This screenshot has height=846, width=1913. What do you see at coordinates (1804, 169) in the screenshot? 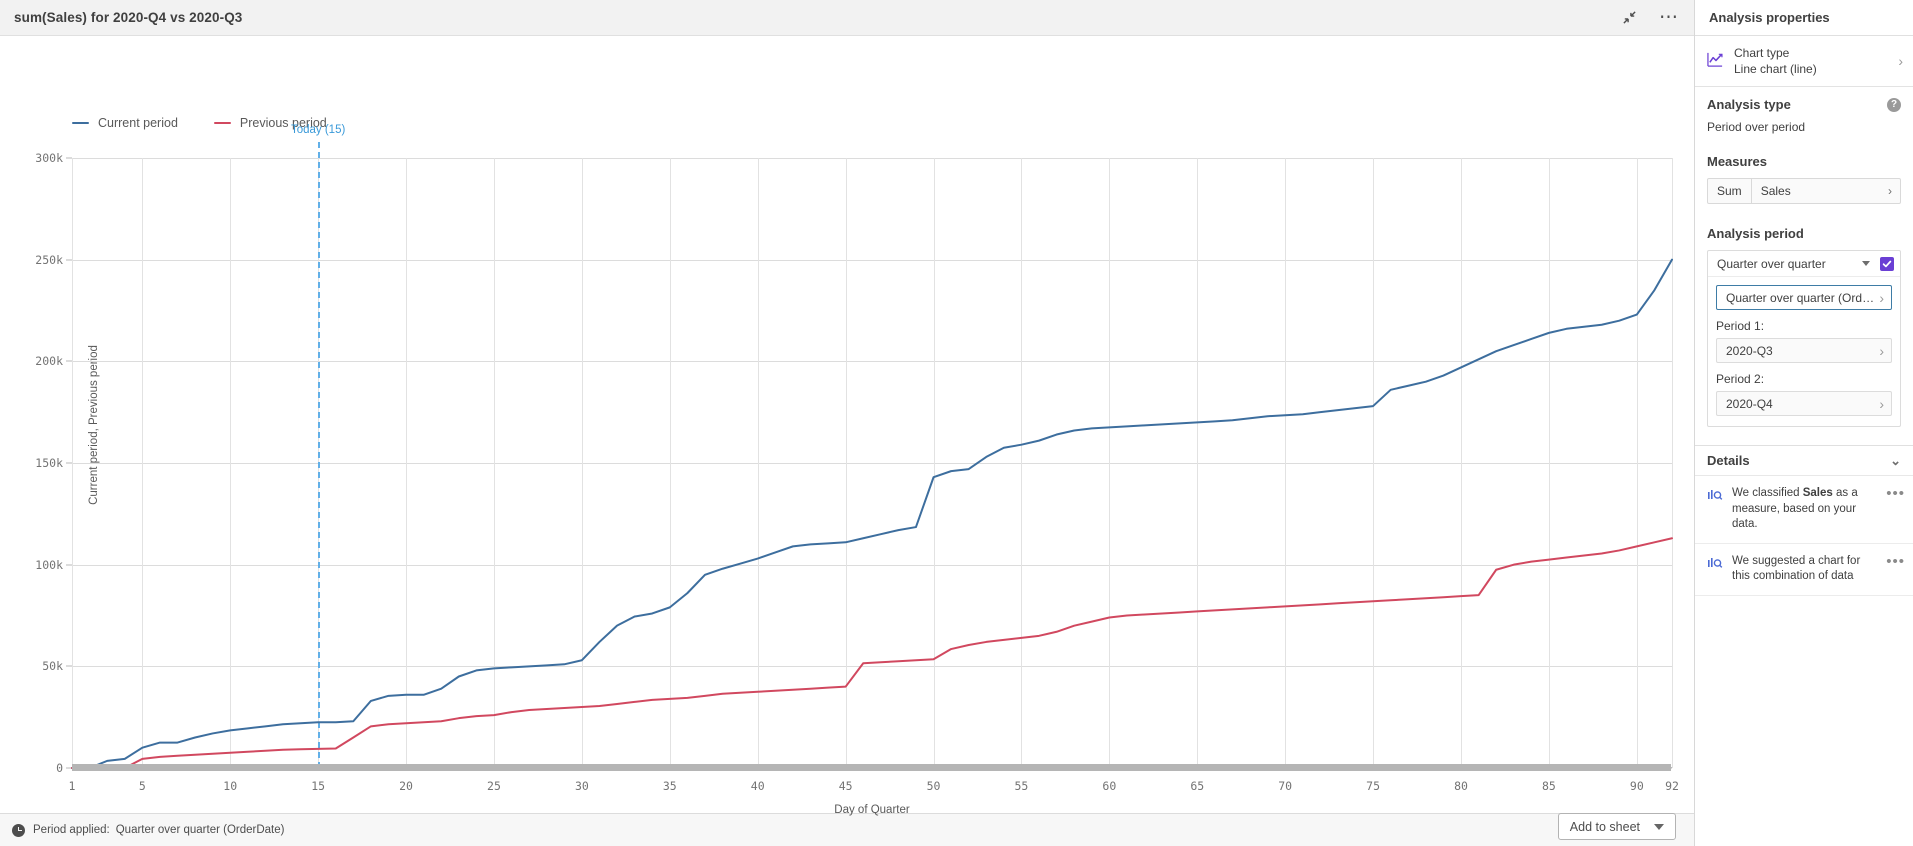
I see `measures-section: Measures Sum Sales ›` at bounding box center [1804, 169].